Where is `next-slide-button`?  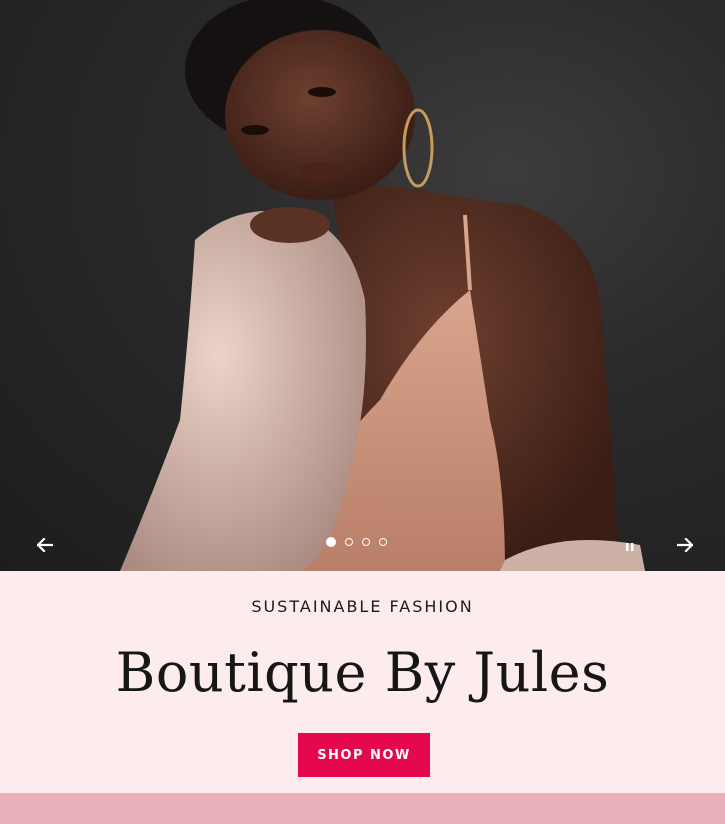
next-slide-button is located at coordinates (685, 545).